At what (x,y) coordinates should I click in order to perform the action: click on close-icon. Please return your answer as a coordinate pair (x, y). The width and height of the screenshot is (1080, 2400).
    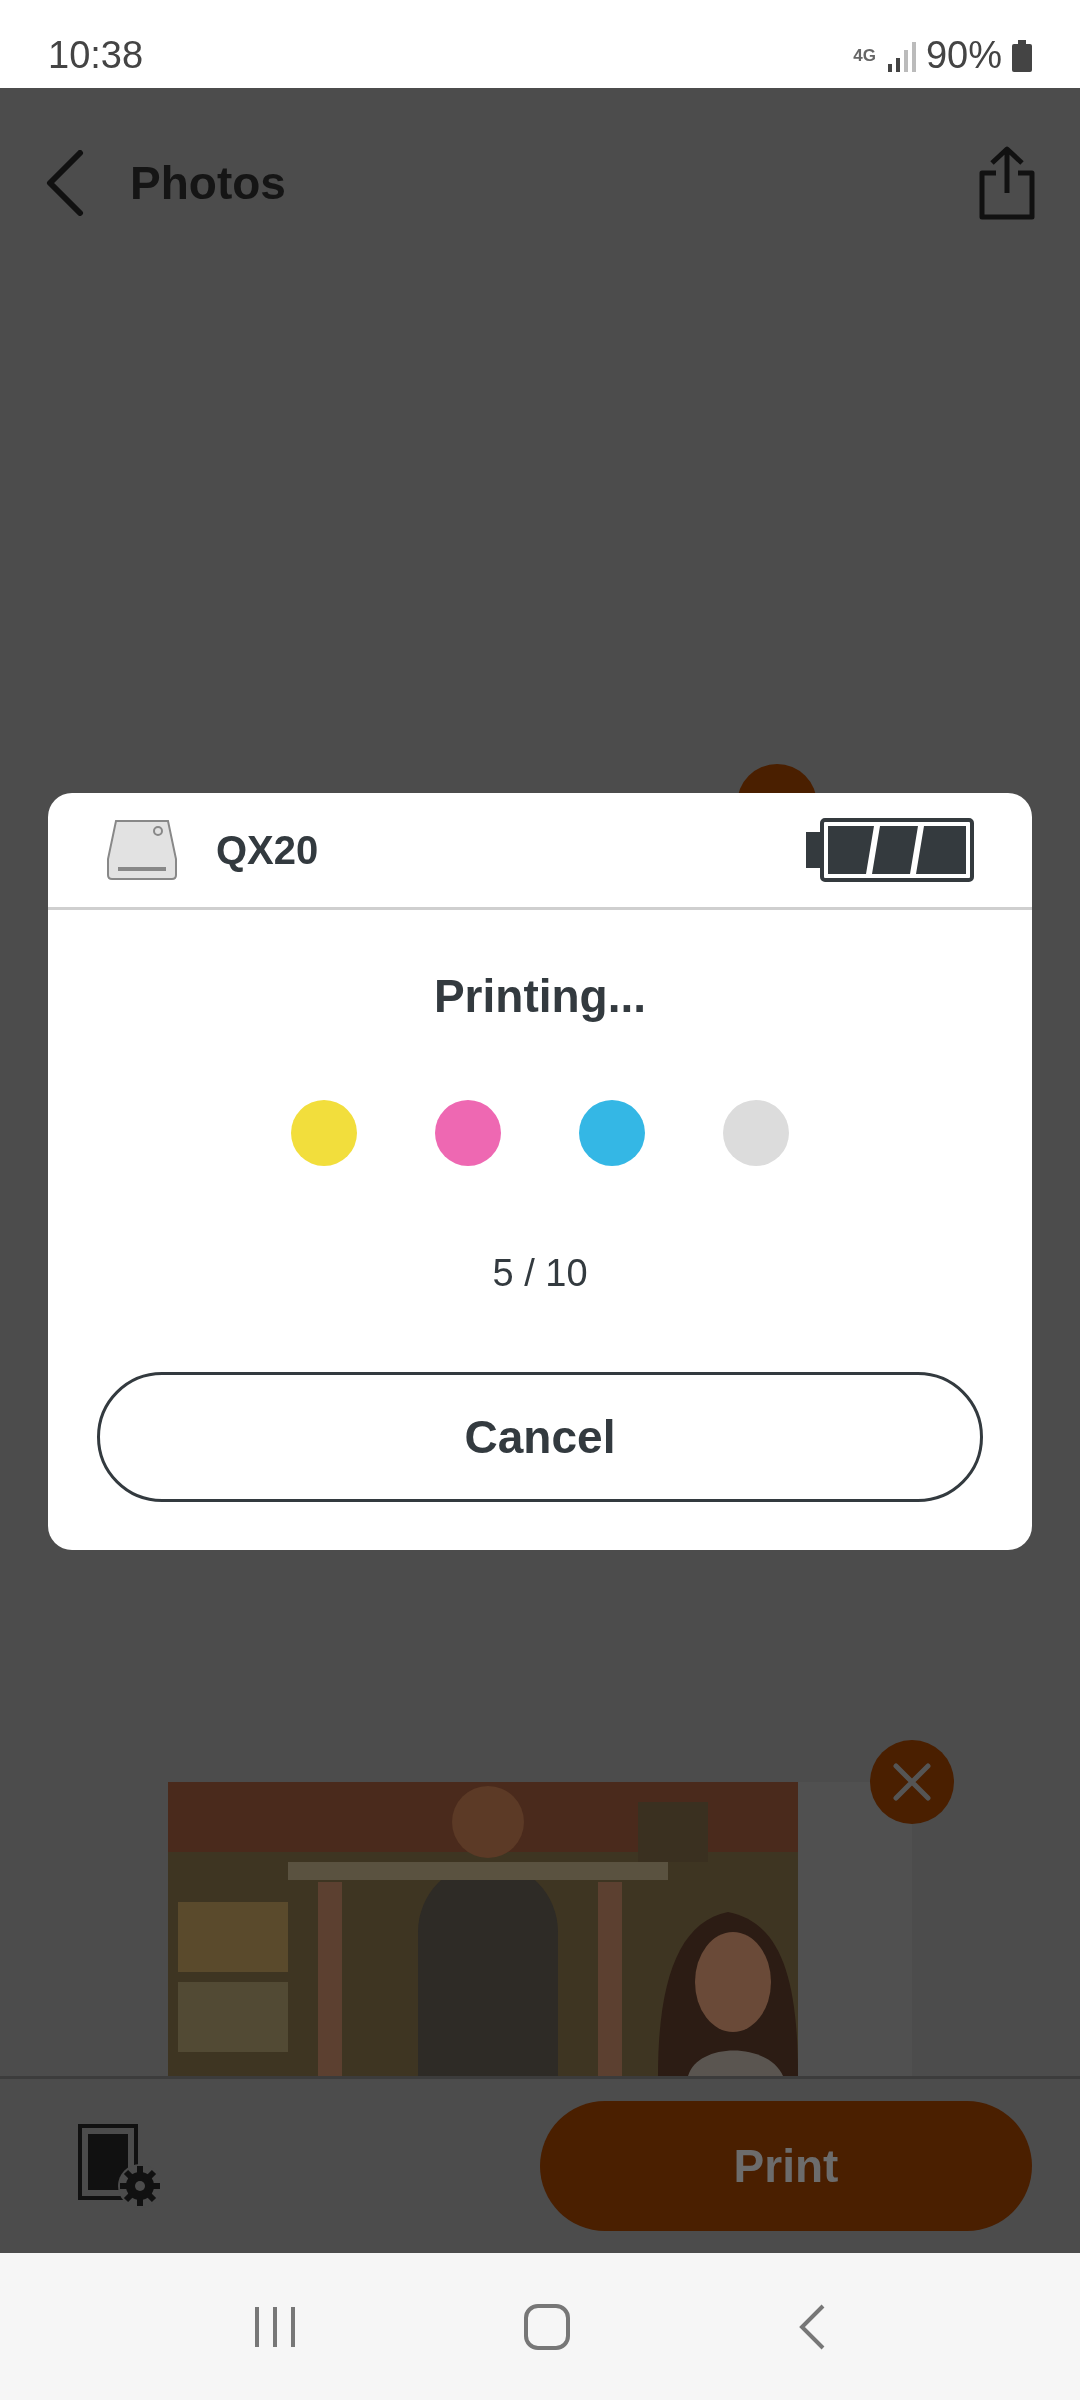
    Looking at the image, I should click on (912, 1782).